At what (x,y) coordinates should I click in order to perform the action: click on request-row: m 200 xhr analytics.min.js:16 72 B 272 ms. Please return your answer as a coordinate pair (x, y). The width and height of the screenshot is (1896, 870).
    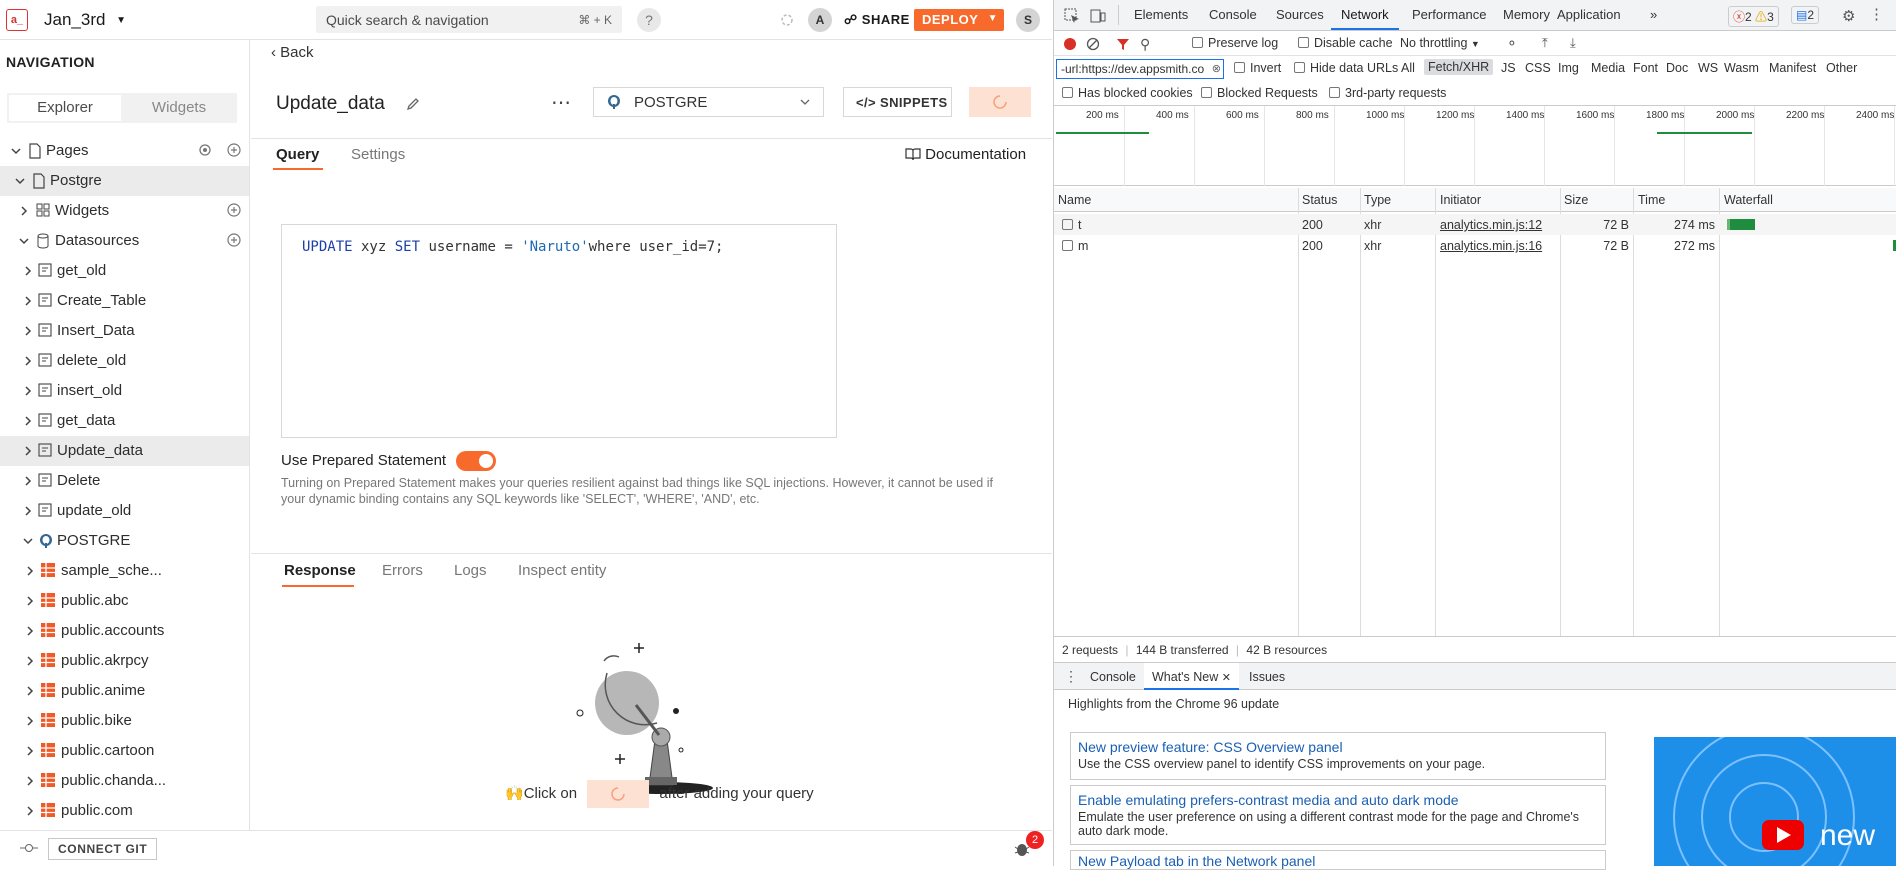
    Looking at the image, I should click on (1475, 245).